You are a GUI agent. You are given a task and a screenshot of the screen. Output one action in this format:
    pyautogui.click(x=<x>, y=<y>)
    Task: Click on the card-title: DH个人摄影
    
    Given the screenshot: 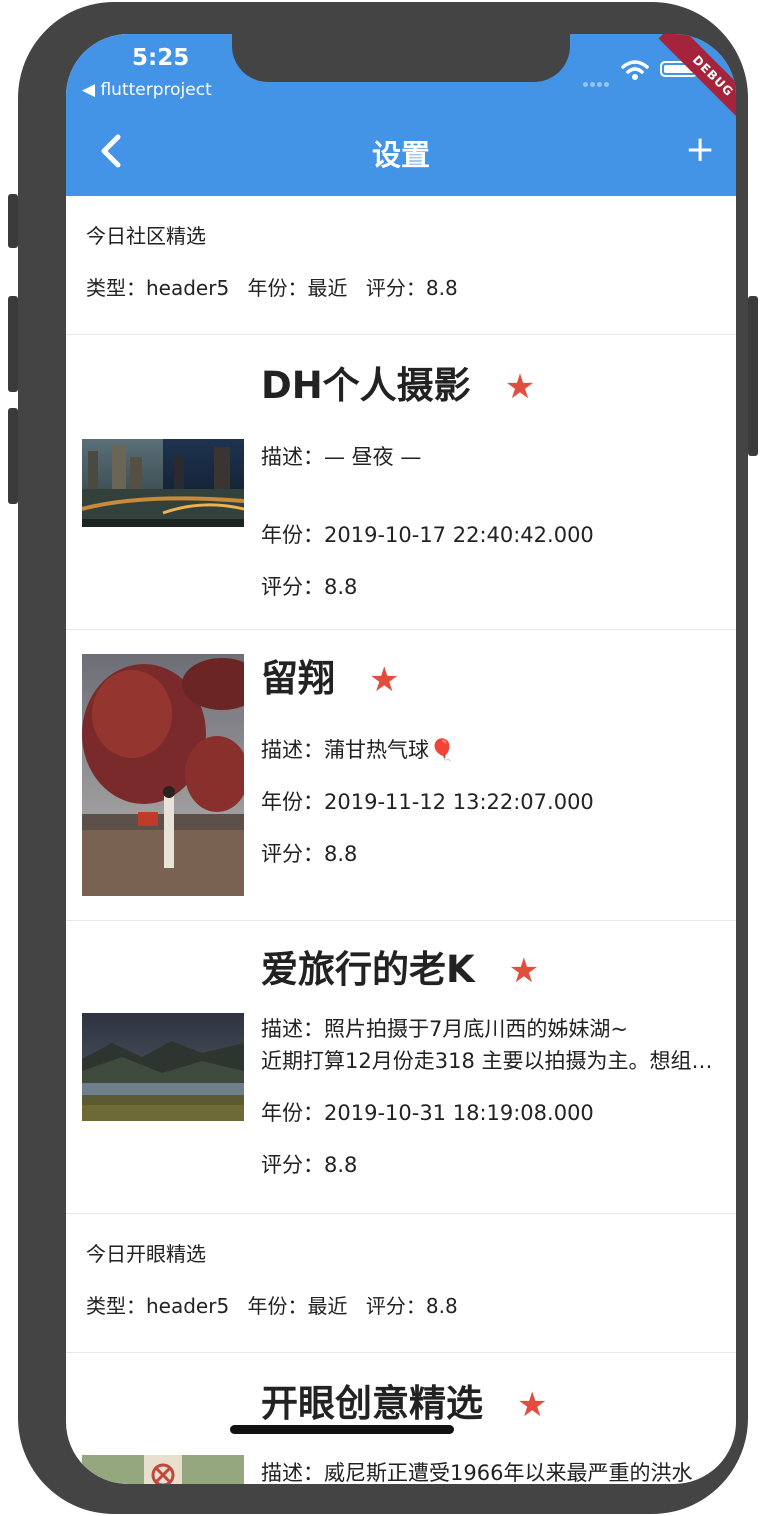 What is the action you would take?
    pyautogui.click(x=366, y=385)
    